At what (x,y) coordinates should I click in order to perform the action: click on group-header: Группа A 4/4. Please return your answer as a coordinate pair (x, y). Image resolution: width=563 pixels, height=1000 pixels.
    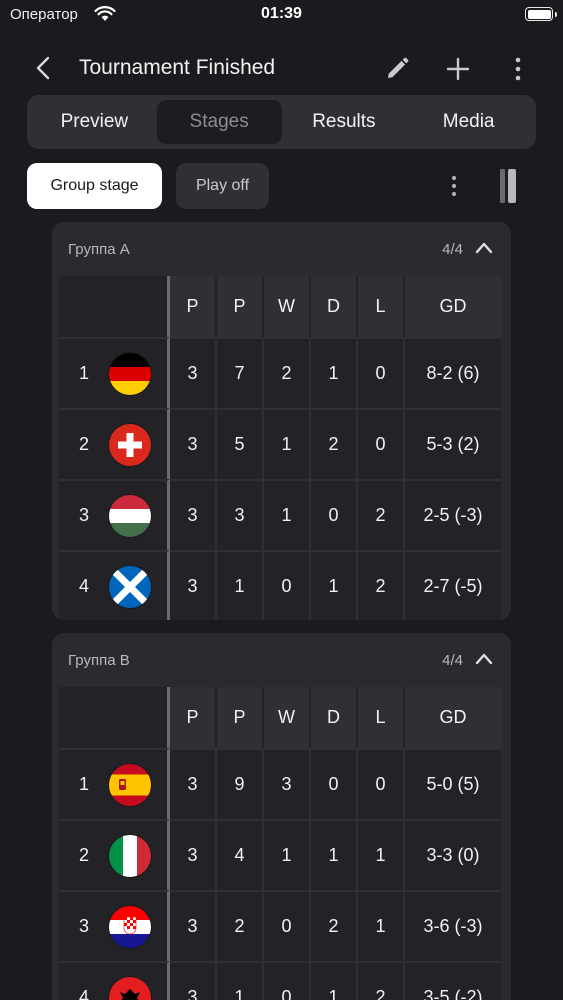
    Looking at the image, I should click on (281, 249).